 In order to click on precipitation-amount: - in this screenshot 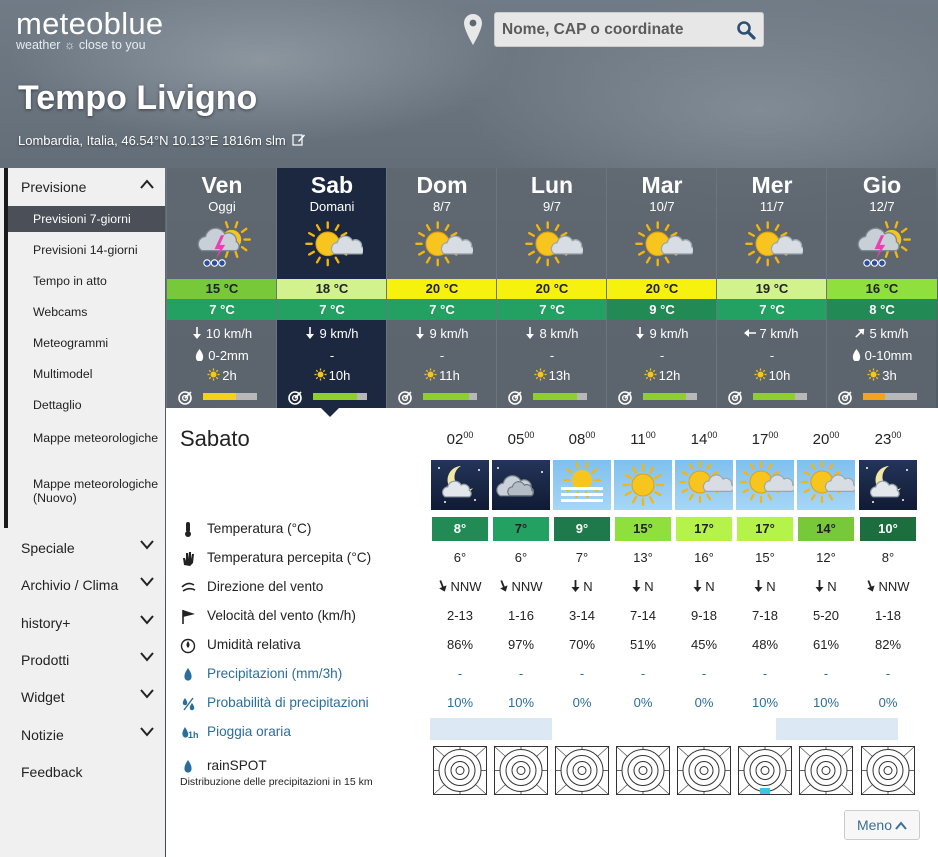, I will do `click(772, 355)`.